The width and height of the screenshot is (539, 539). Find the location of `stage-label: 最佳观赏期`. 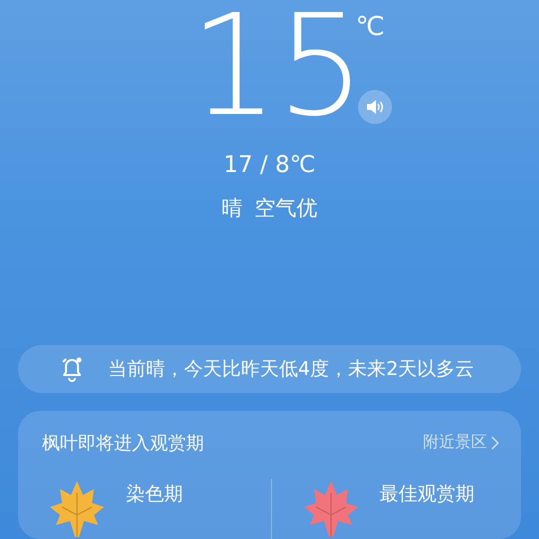

stage-label: 最佳观赏期 is located at coordinates (427, 494).